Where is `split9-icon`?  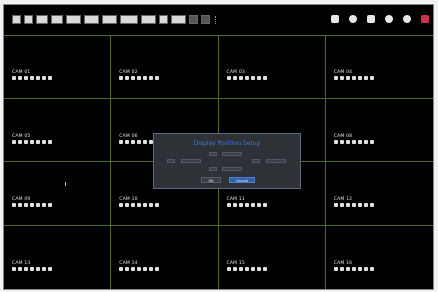
split9-icon is located at coordinates (91, 19).